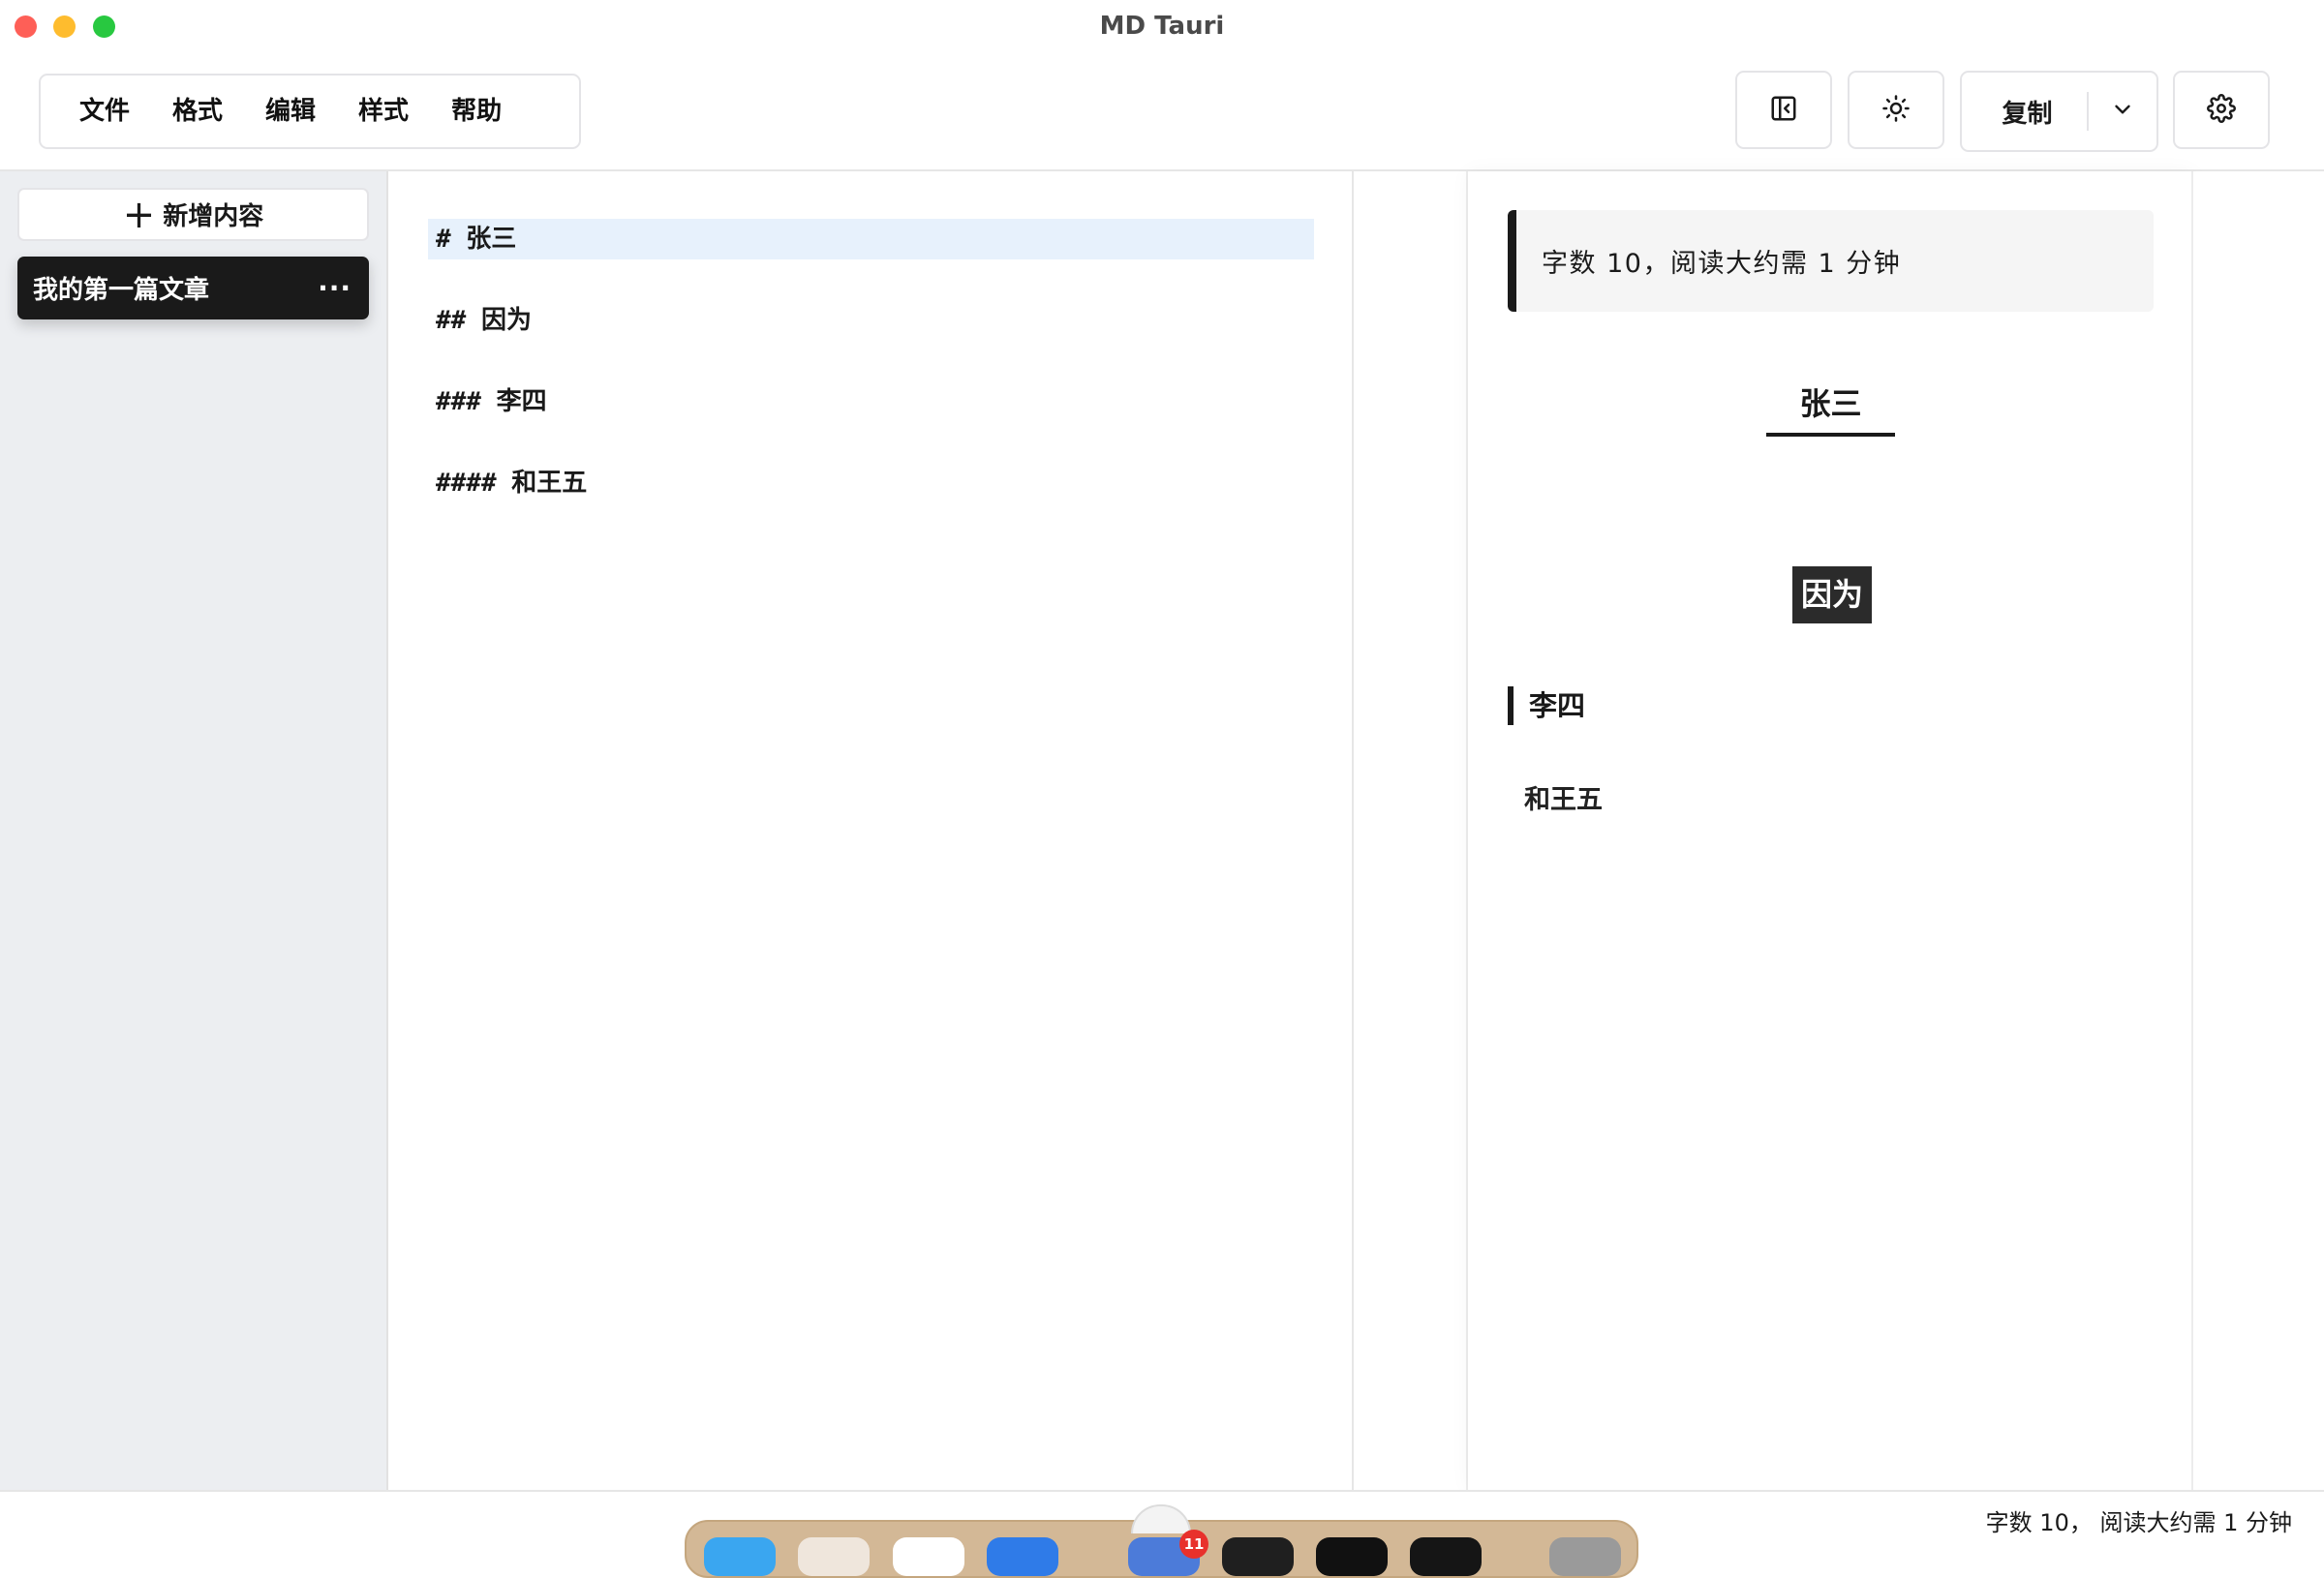 Image resolution: width=2324 pixels, height=1578 pixels. I want to click on gear-icon, so click(2222, 110).